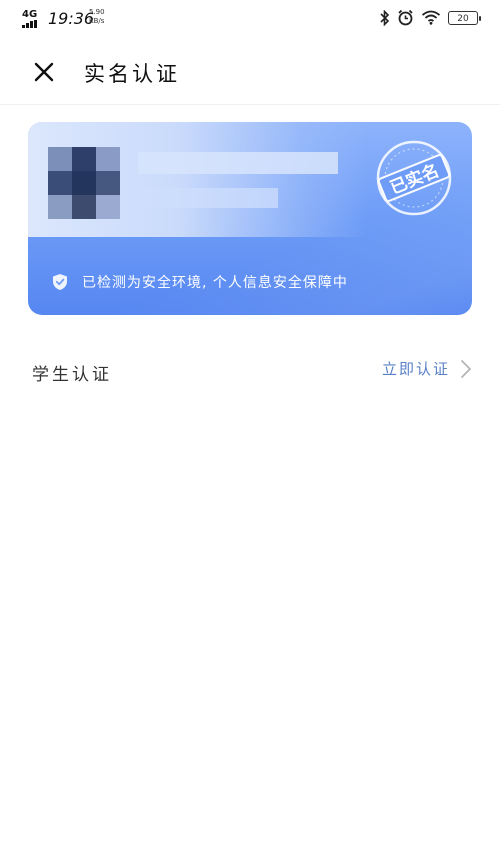  Describe the element at coordinates (30, 14) in the screenshot. I see `network-type: 4G` at that location.